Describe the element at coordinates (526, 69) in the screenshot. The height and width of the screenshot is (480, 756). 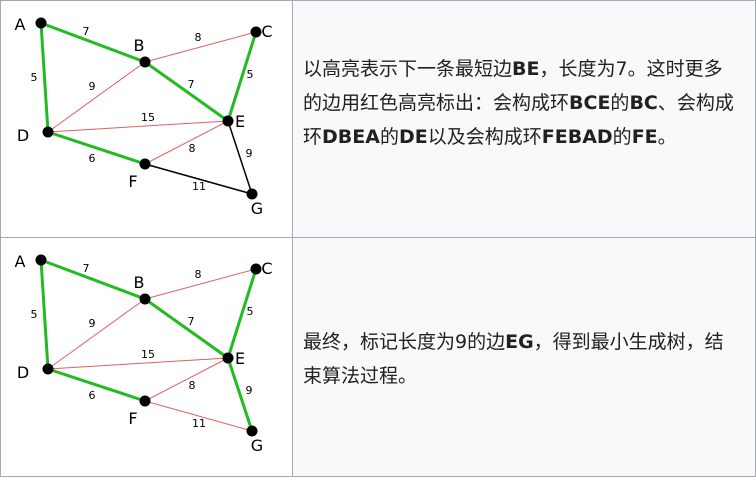
I see `bold-segment: BE` at that location.